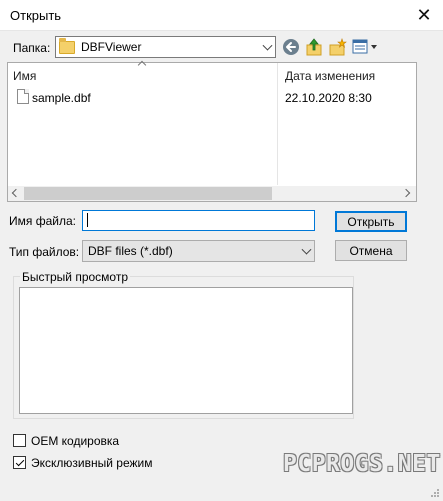 The image size is (443, 501). I want to click on open-button: Открыть, so click(371, 221).